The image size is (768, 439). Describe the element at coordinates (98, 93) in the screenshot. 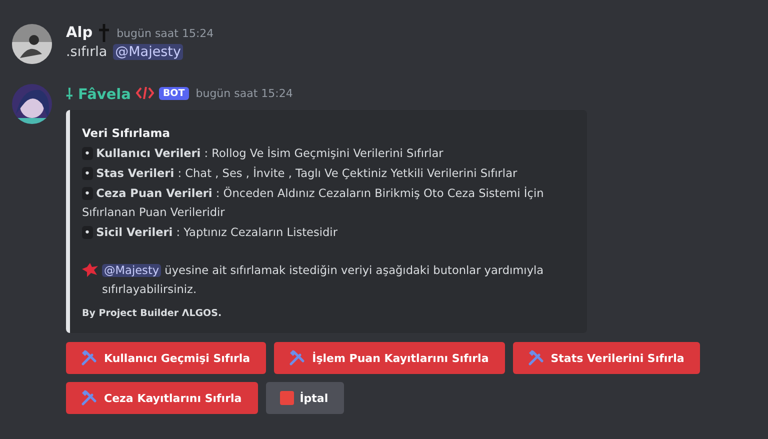

I see `author-name: ⸸ Fâvela` at that location.